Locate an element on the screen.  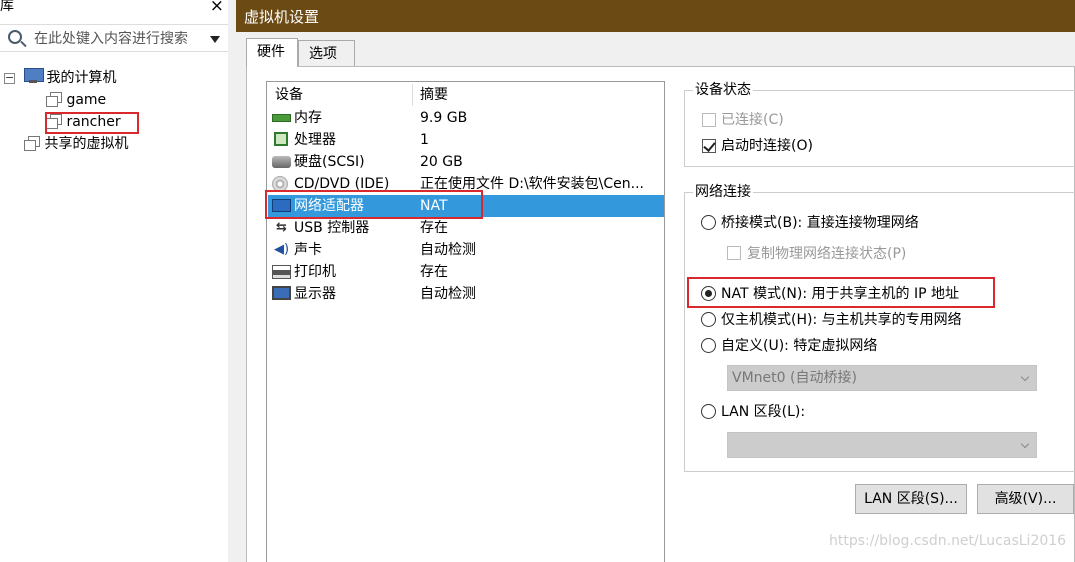
library-search-bar is located at coordinates (114, 38).